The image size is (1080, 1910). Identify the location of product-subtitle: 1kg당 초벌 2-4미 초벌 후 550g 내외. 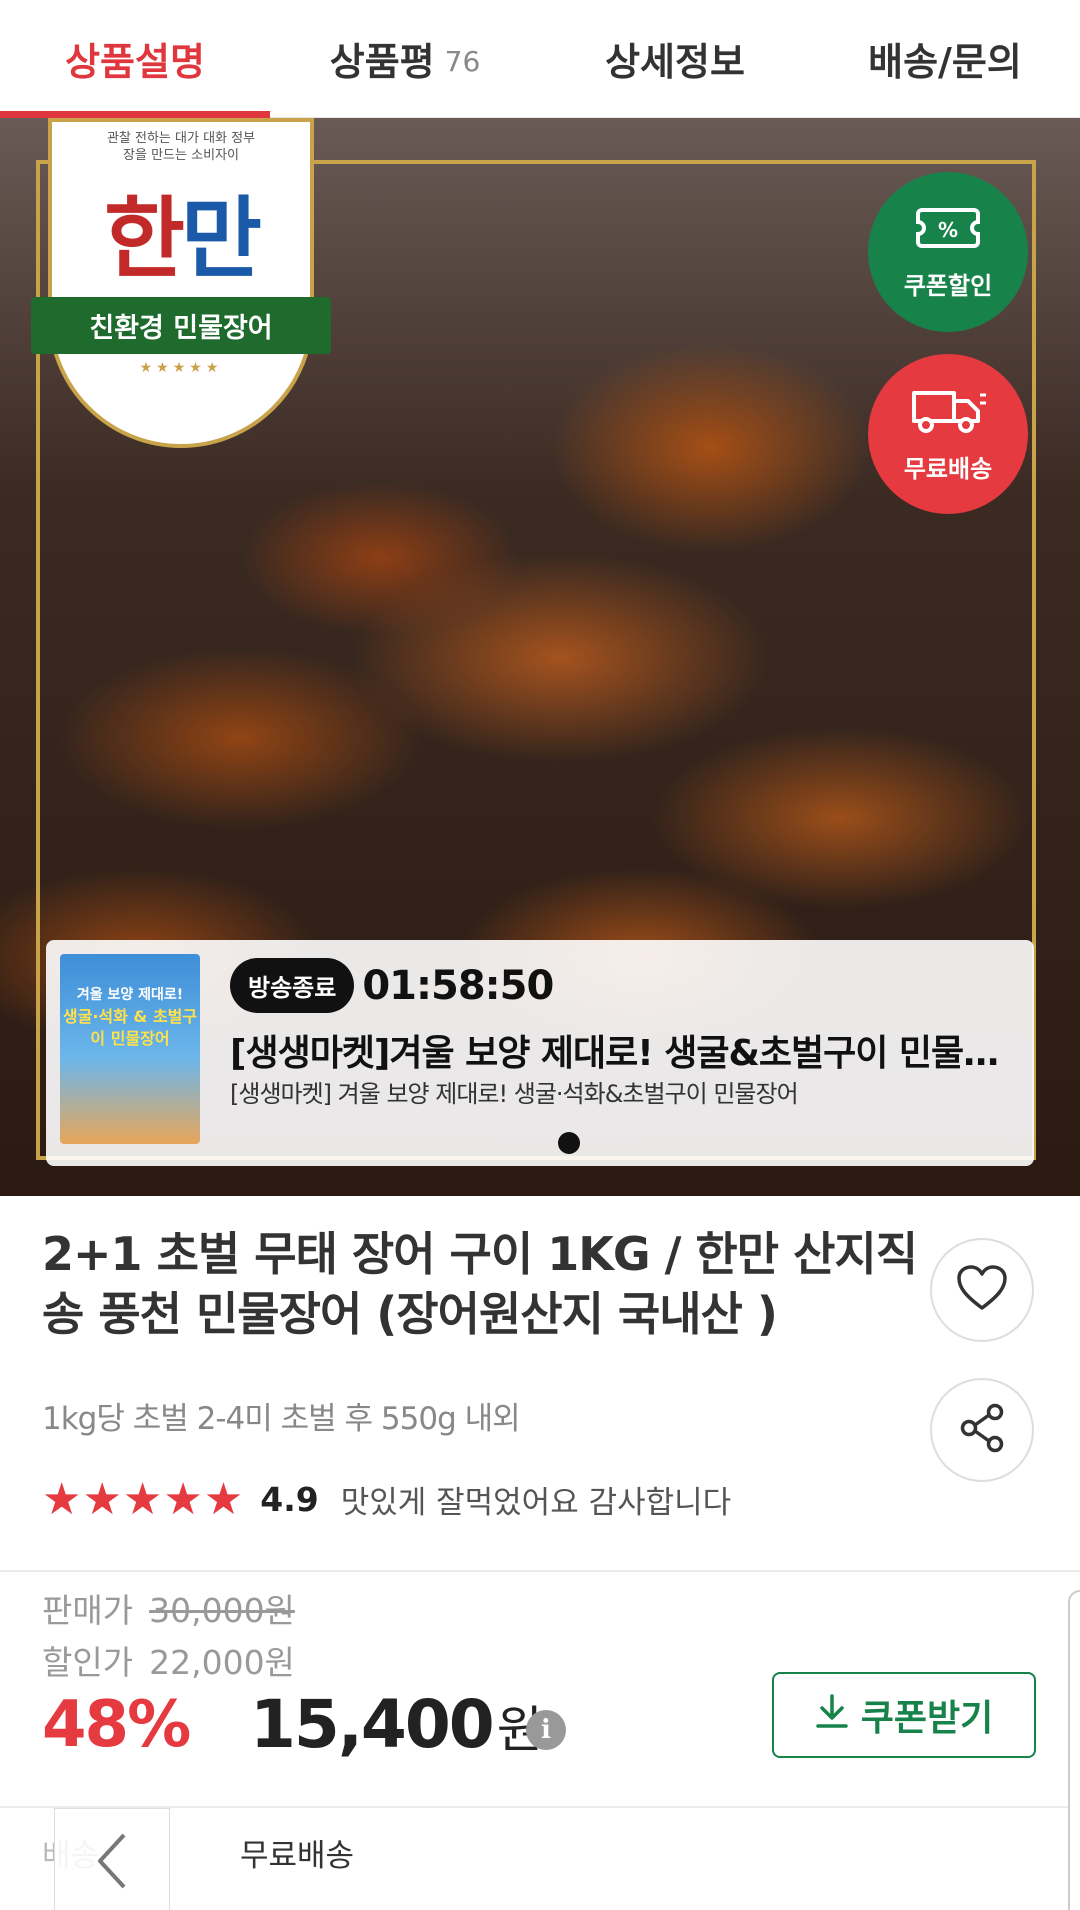
(281, 1419).